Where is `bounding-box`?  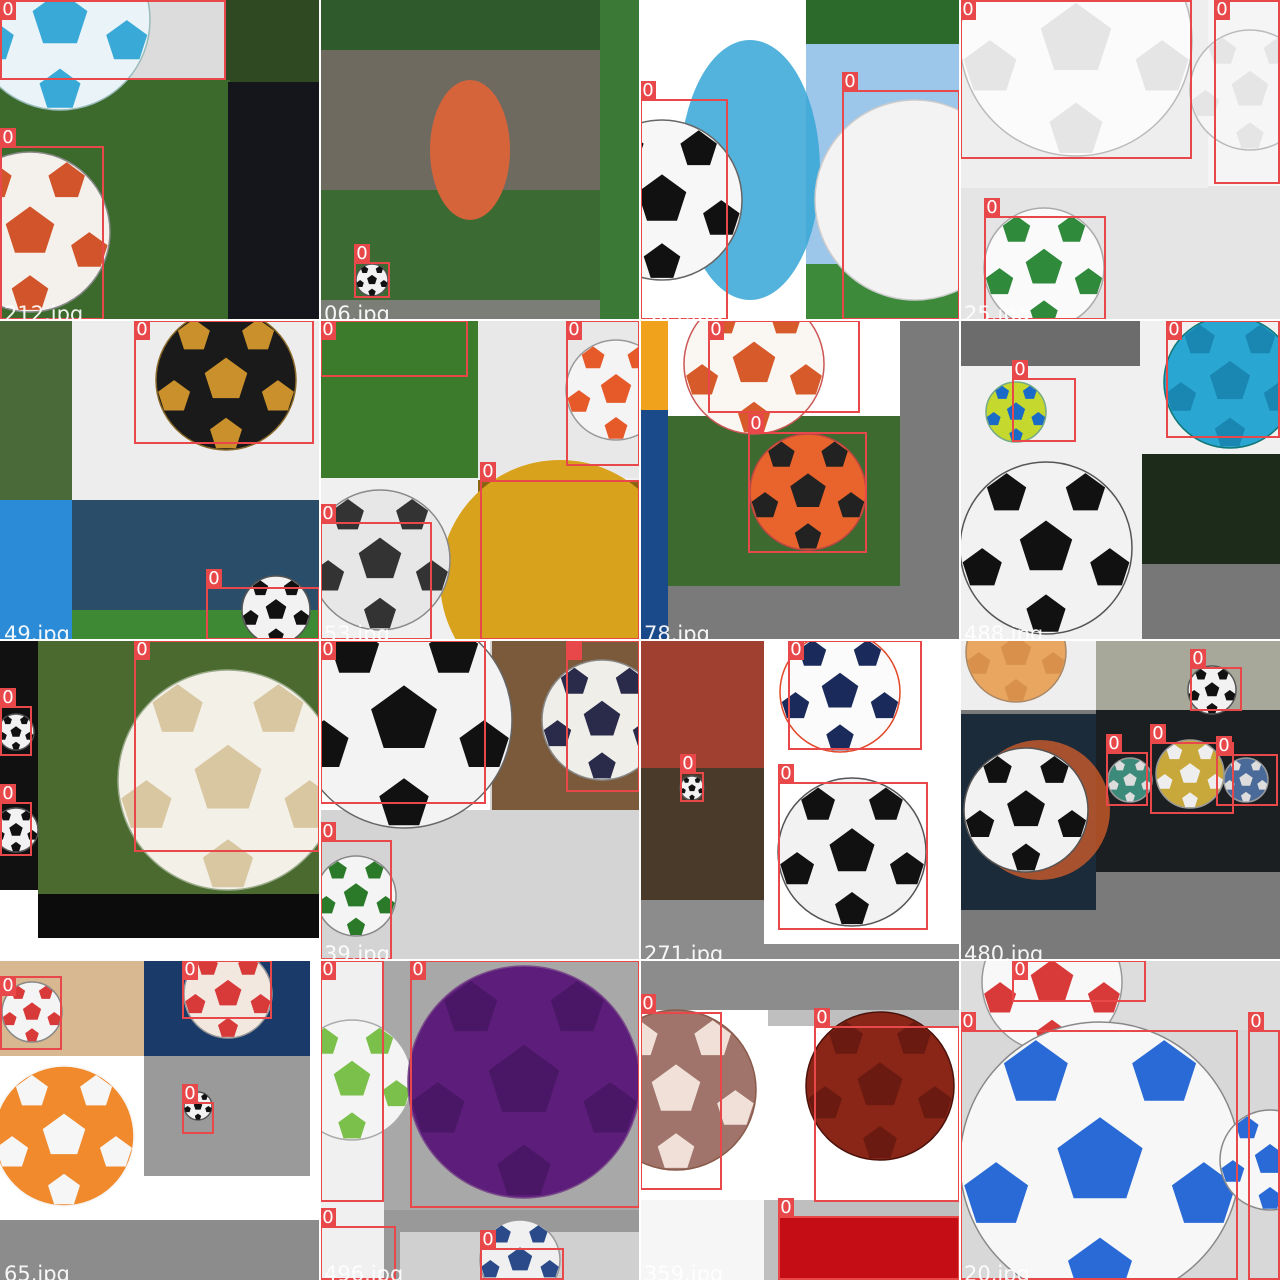
bounding-box is located at coordinates (603, 716).